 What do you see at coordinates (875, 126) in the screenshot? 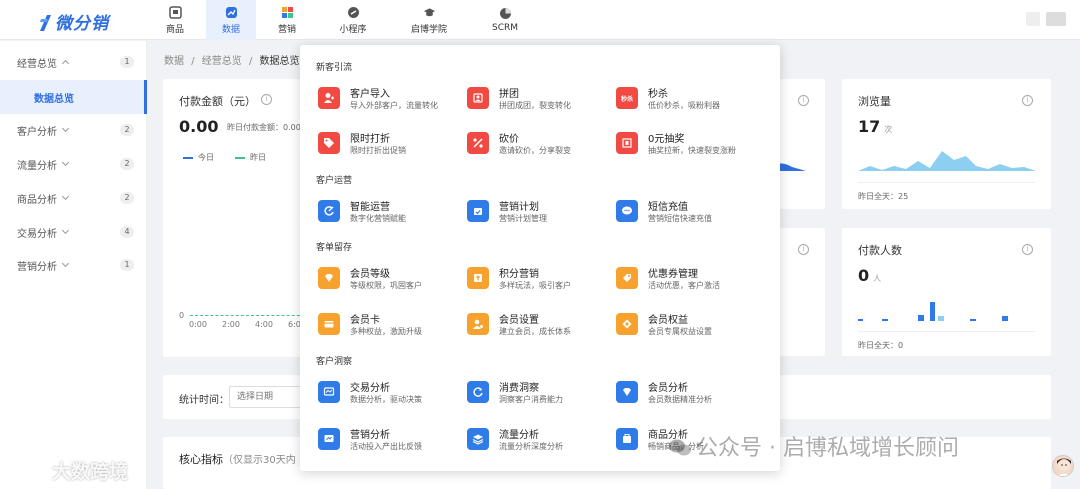
I see `views-value: 17 次` at bounding box center [875, 126].